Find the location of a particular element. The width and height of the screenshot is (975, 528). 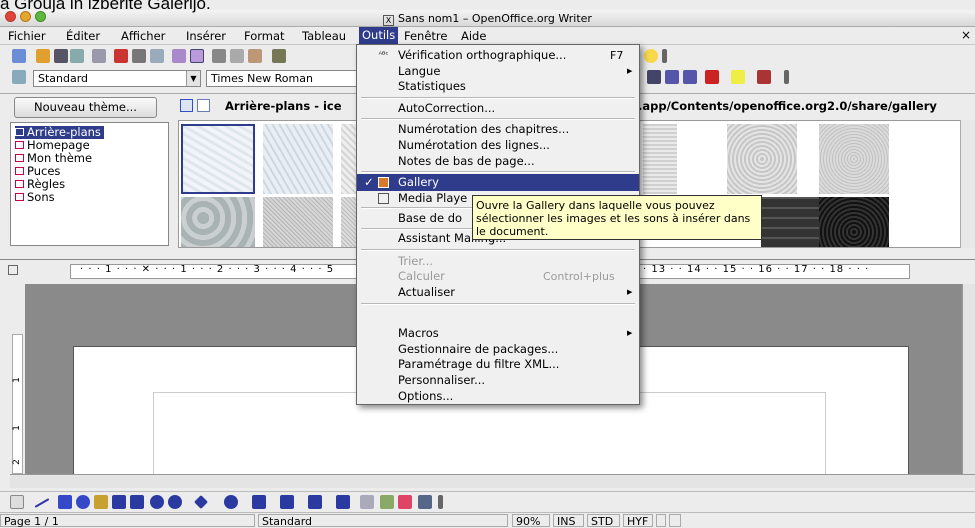

insert-mode: INS is located at coordinates (568, 521).